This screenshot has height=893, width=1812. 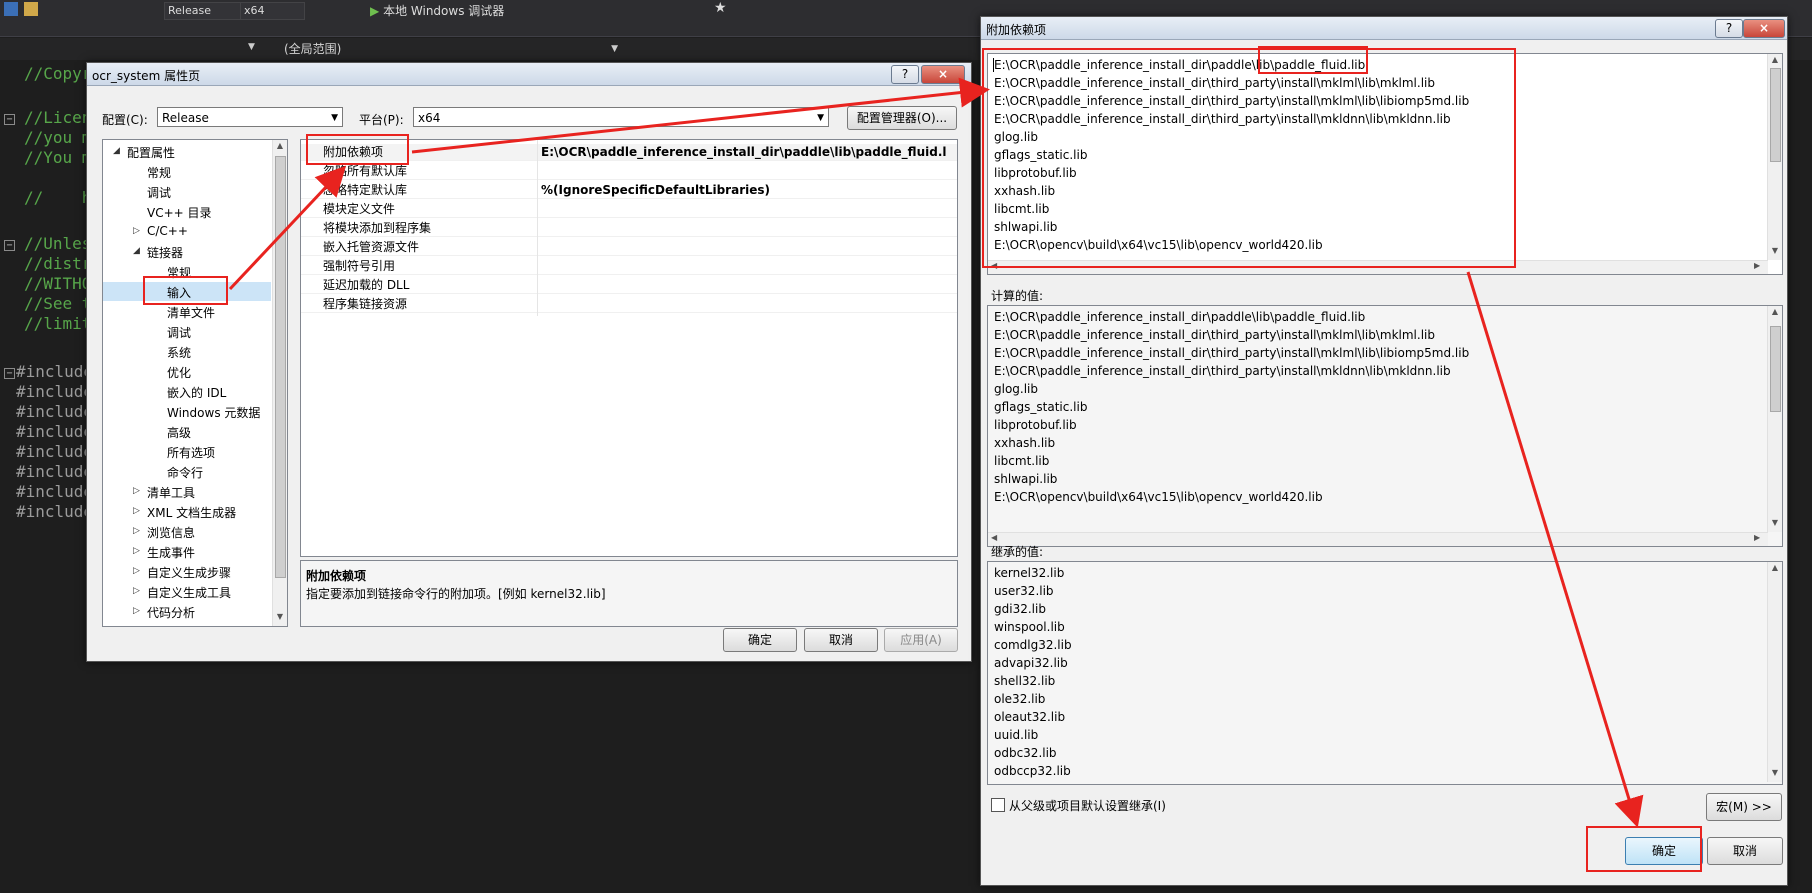 What do you see at coordinates (700, 115) in the screenshot?
I see `arrow-additional-deps-to-dialog` at bounding box center [700, 115].